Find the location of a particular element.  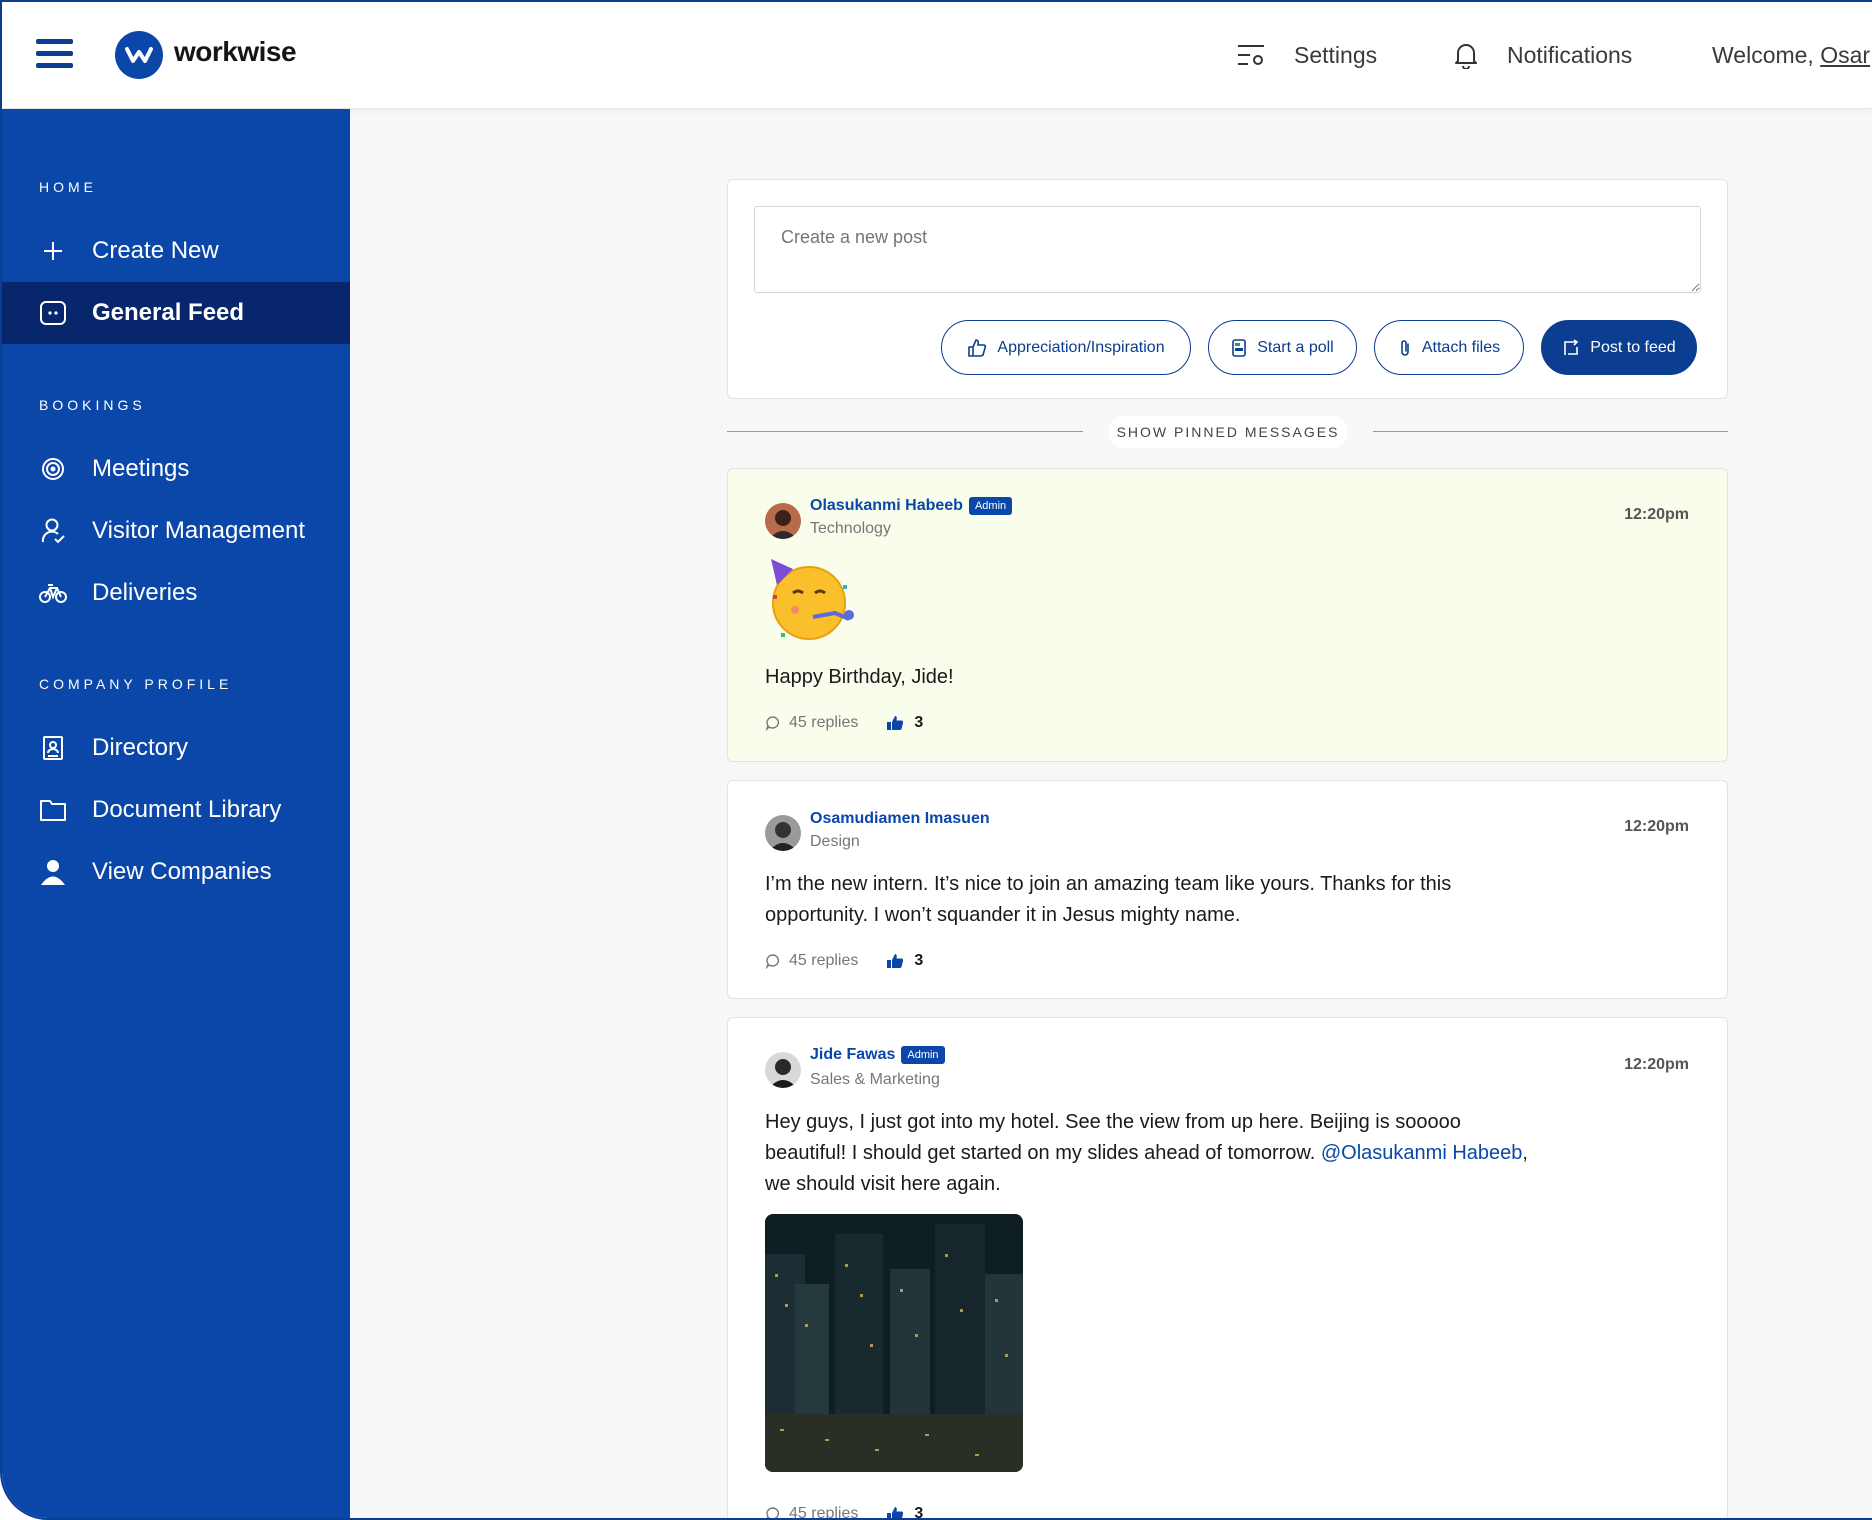

appreciation-label: Appreciation/Inspiration is located at coordinates (1081, 347).